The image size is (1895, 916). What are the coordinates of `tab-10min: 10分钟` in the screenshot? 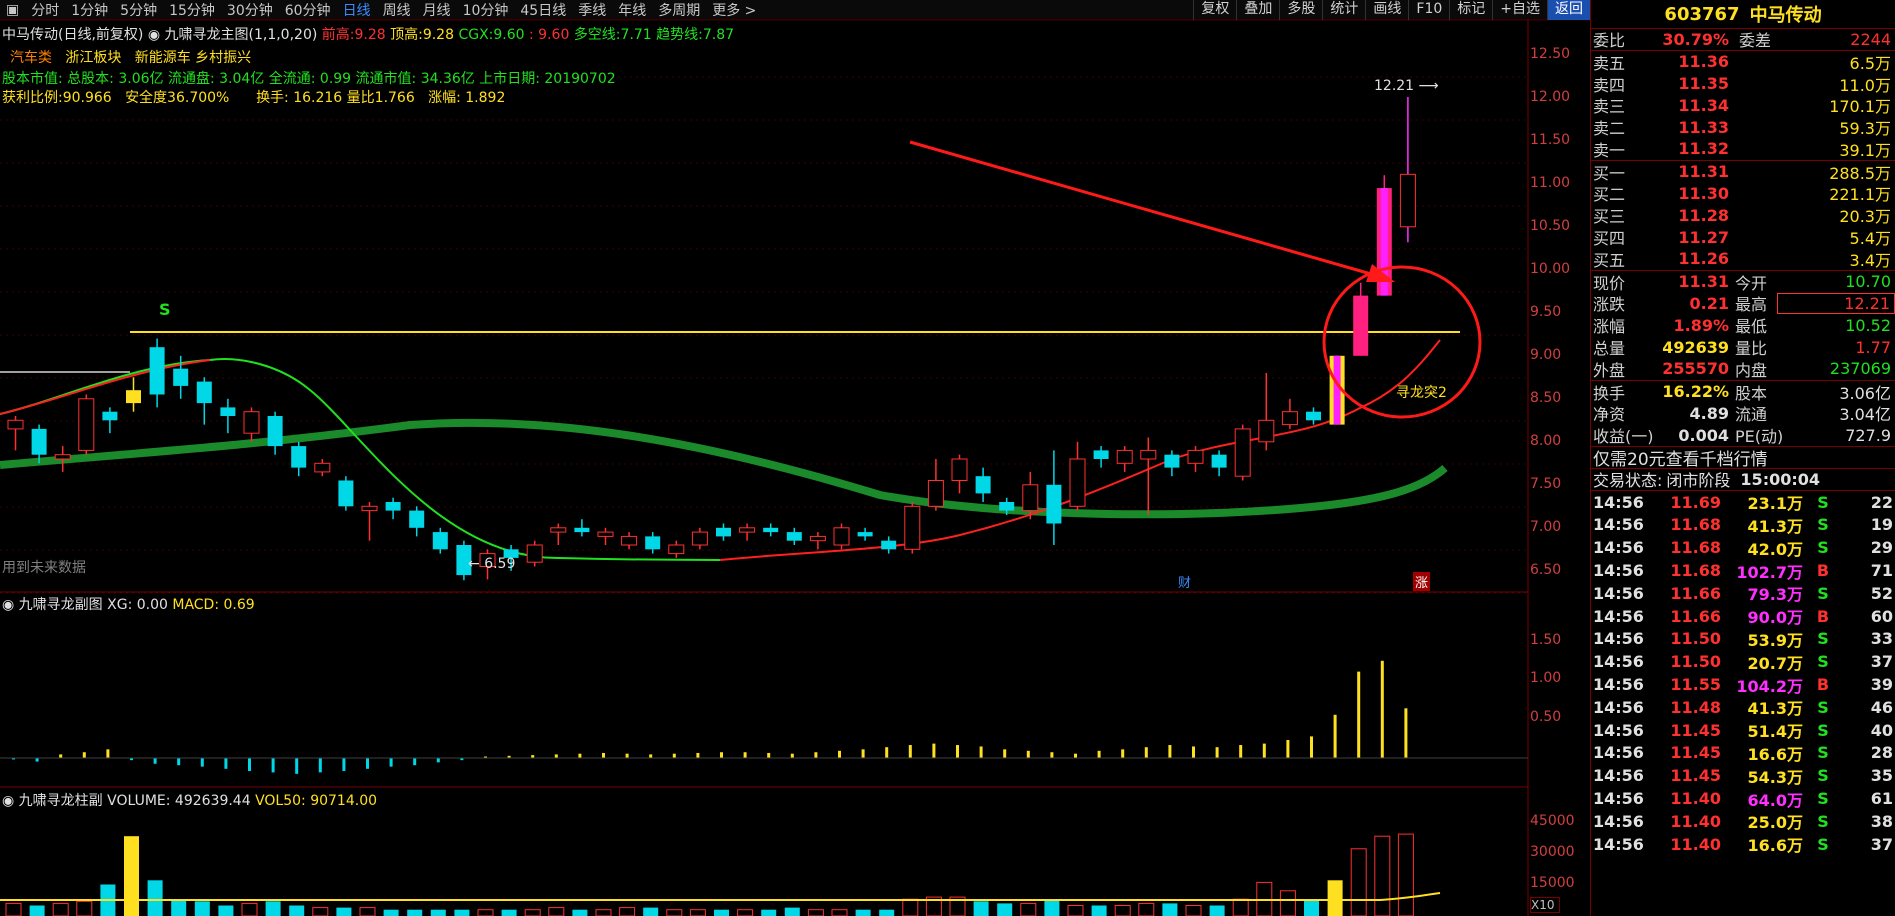 It's located at (486, 10).